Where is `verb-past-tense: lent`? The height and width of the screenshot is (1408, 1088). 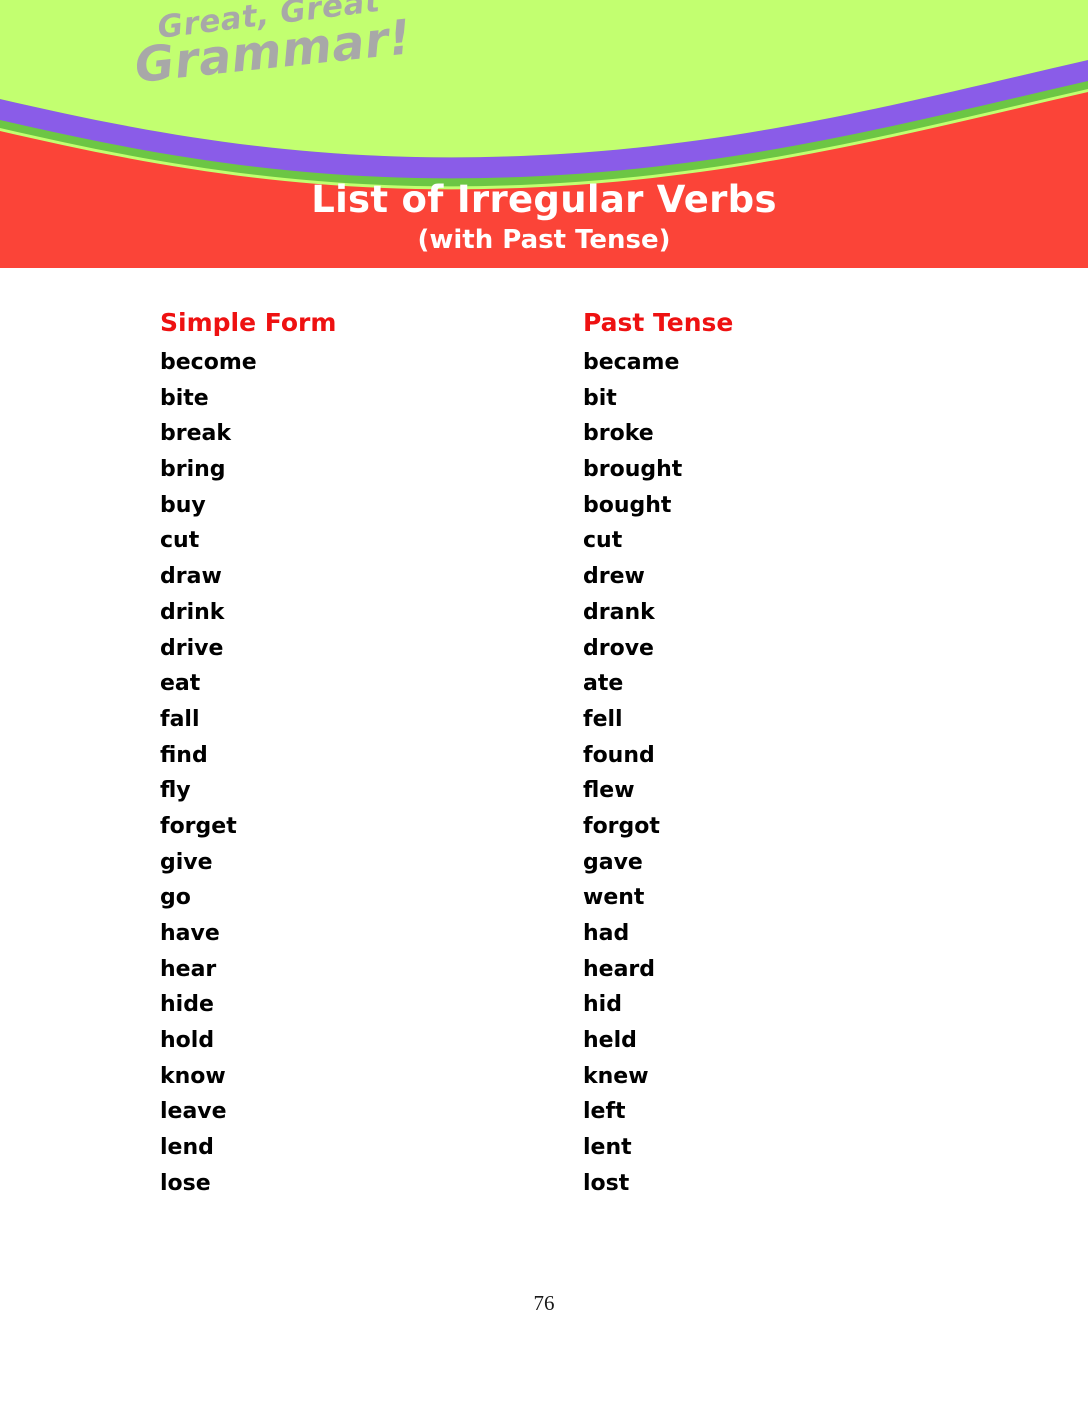 verb-past-tense: lent is located at coordinates (607, 1148).